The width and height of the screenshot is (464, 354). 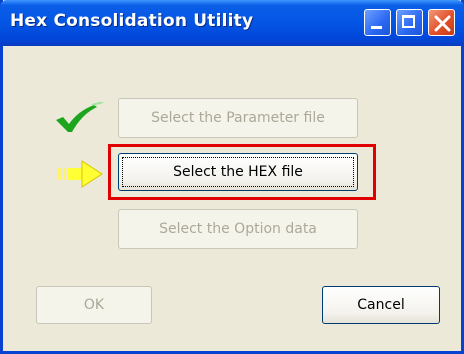 I want to click on arrow-right-icon, so click(x=80, y=174).